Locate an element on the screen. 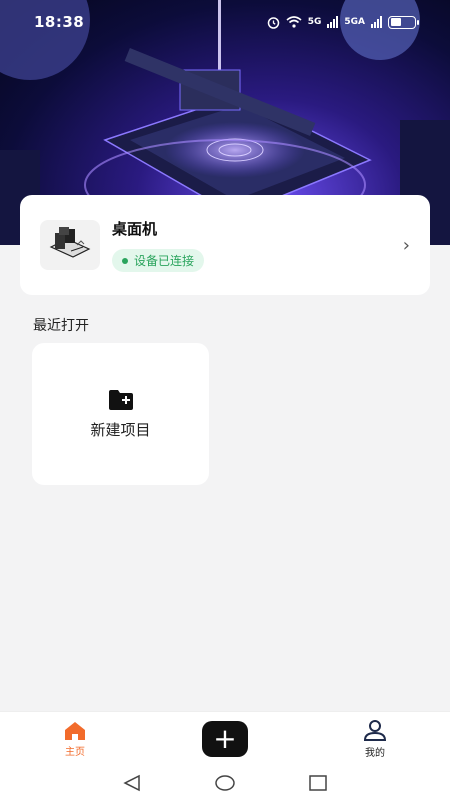 The height and width of the screenshot is (800, 450). recent-apps-icon is located at coordinates (318, 783).